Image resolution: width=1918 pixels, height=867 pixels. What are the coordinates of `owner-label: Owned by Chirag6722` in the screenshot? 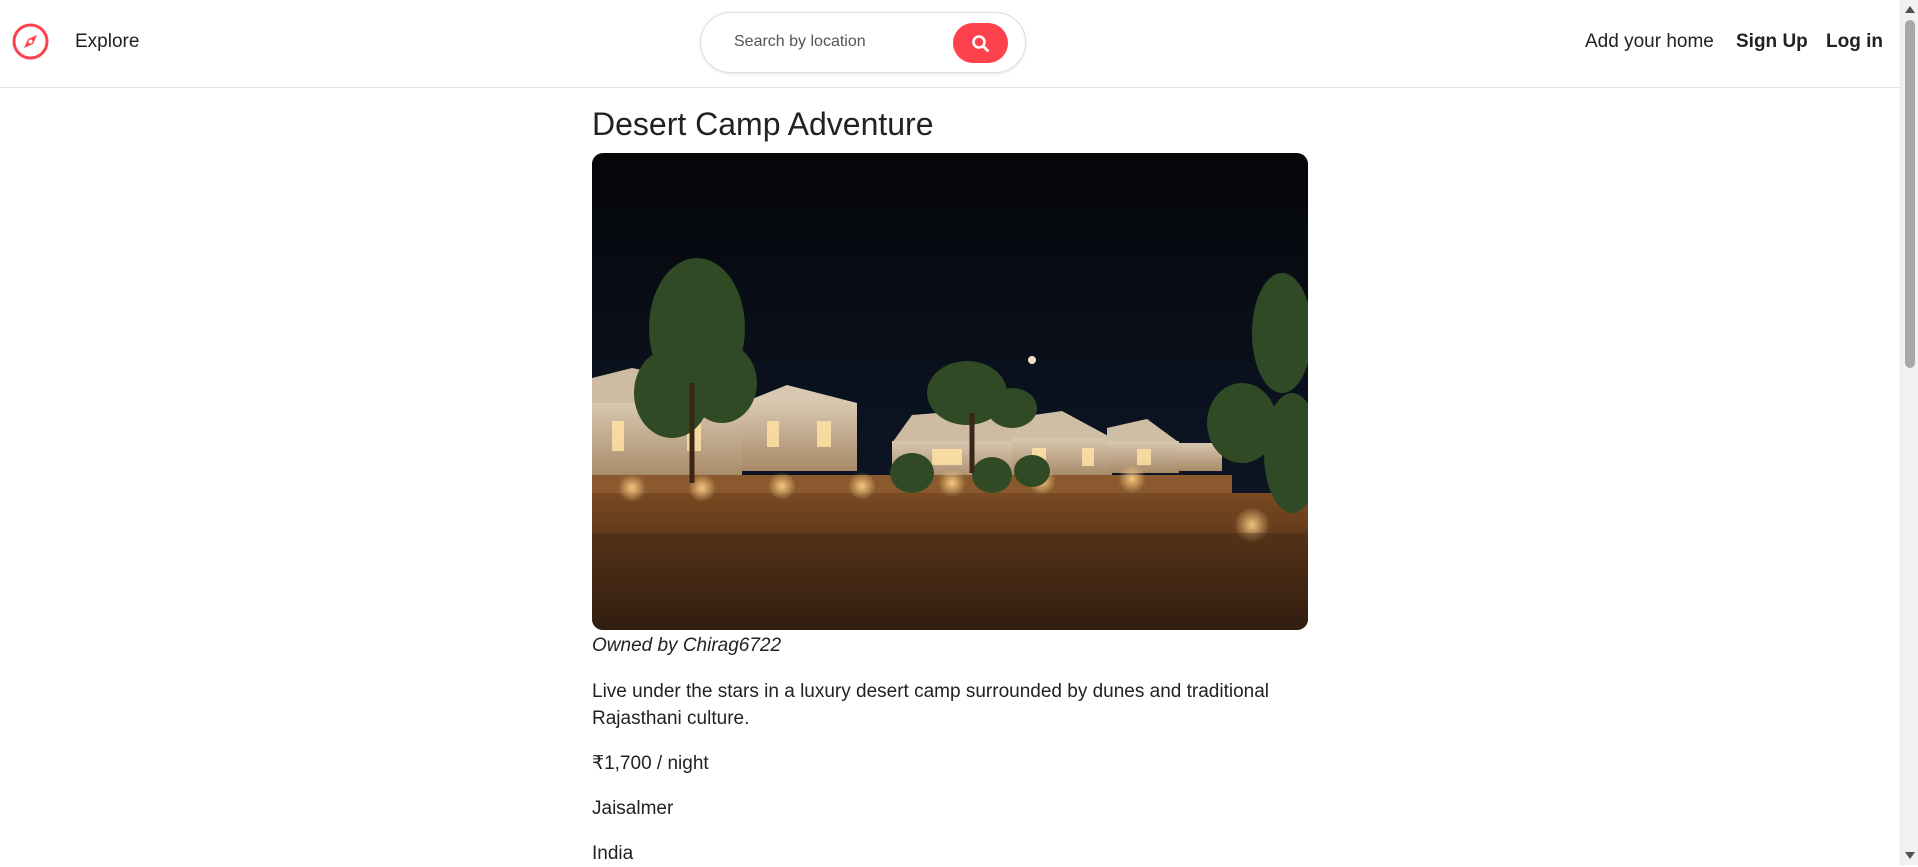 It's located at (687, 645).